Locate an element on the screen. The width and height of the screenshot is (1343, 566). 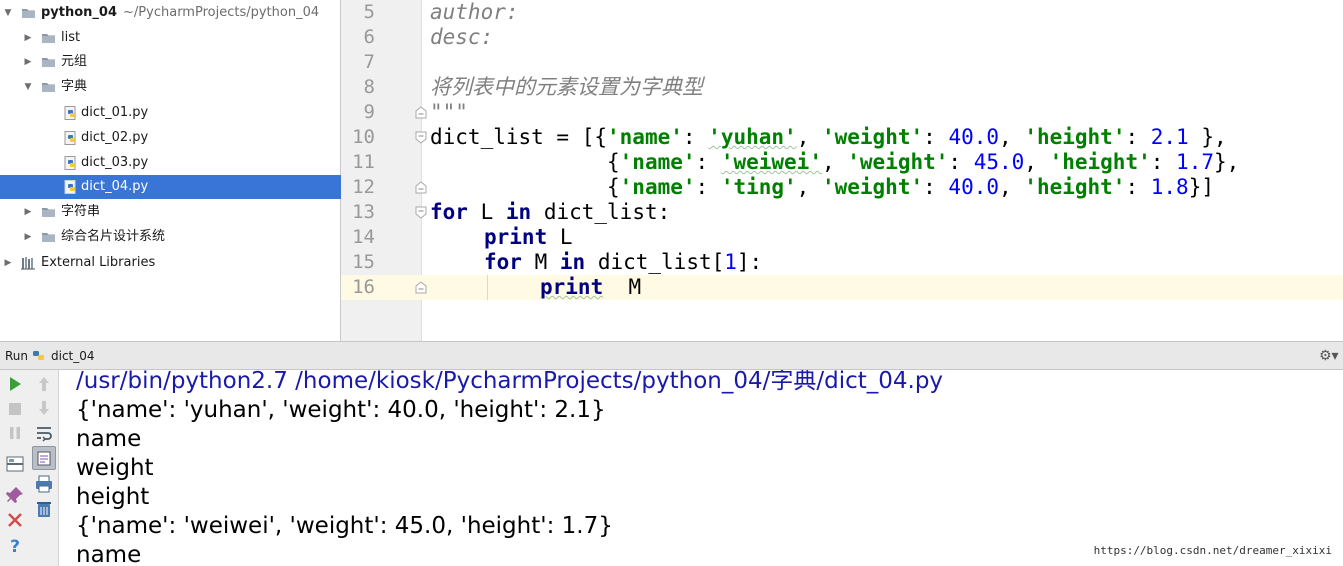
run-tool-window-header: Run dict_04 ⚙▾ is located at coordinates (671, 355).